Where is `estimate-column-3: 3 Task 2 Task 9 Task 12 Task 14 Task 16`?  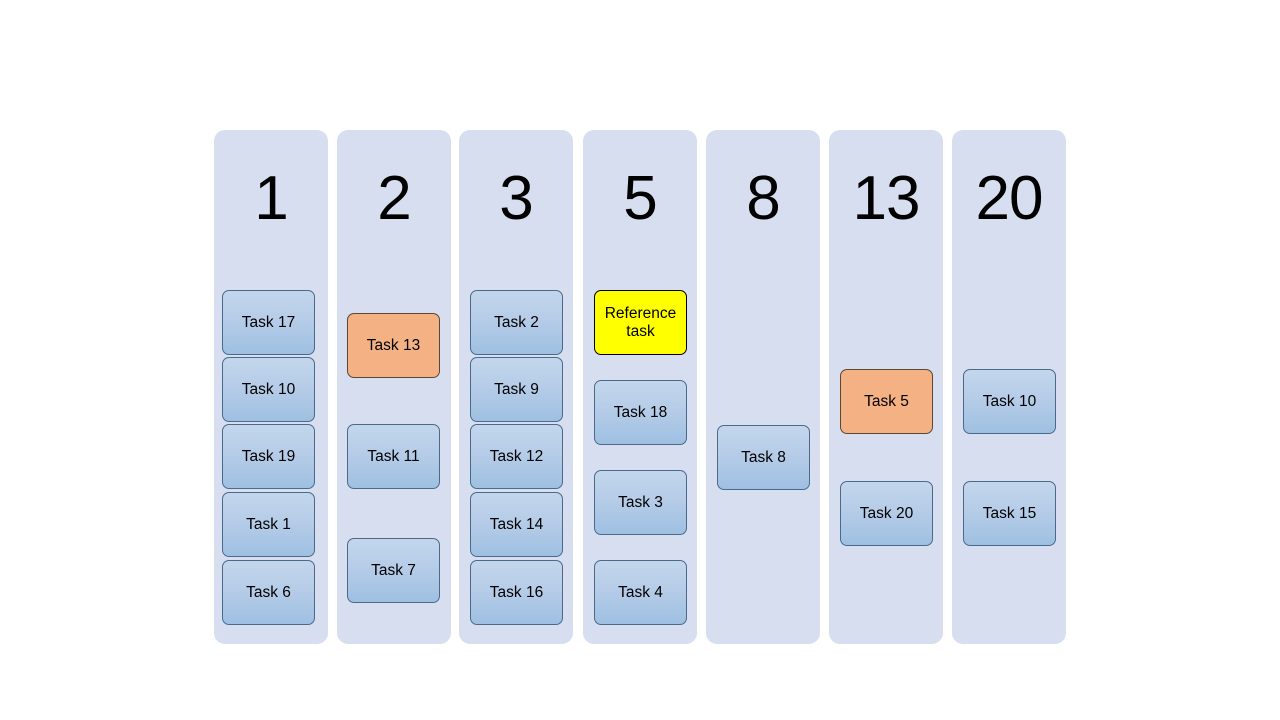 estimate-column-3: 3 Task 2 Task 9 Task 12 Task 14 Task 16 is located at coordinates (516, 387).